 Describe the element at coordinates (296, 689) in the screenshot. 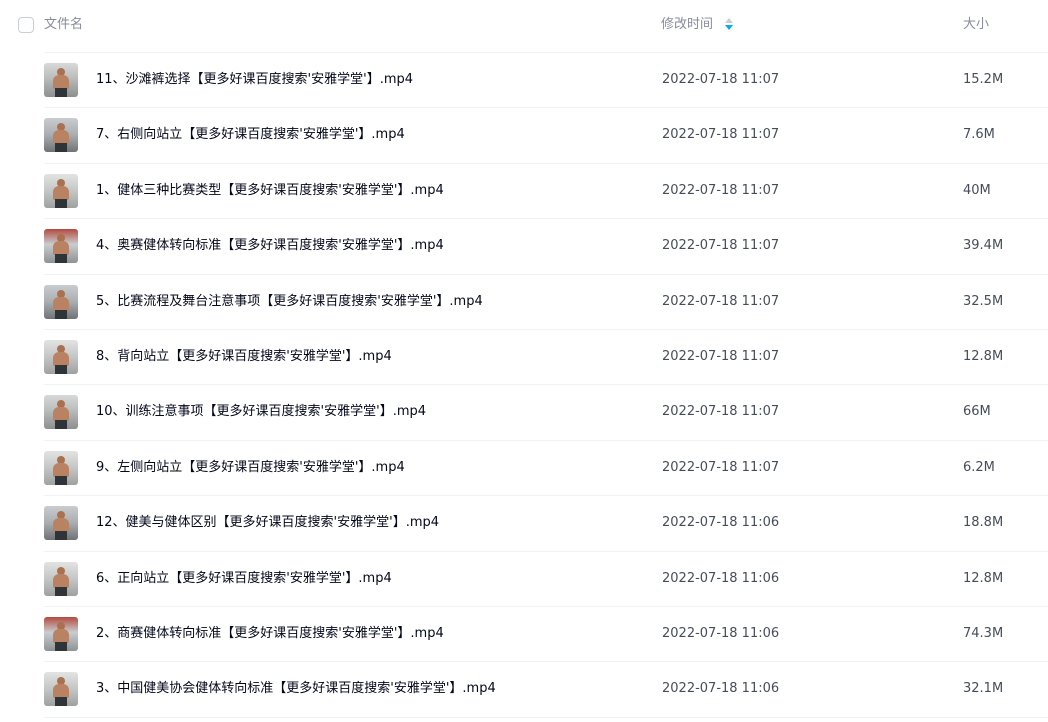

I see `file-name: 3、中国健美协会健体转向标准【更多好课百度搜索'安雅学堂'】.mp4` at that location.